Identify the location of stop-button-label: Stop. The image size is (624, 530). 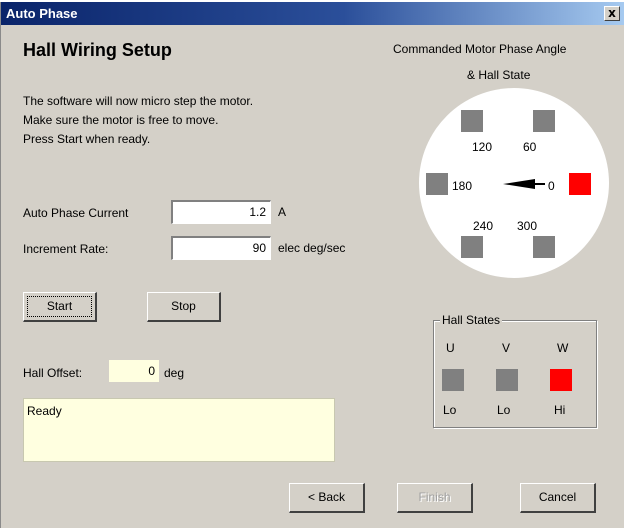
(183, 306).